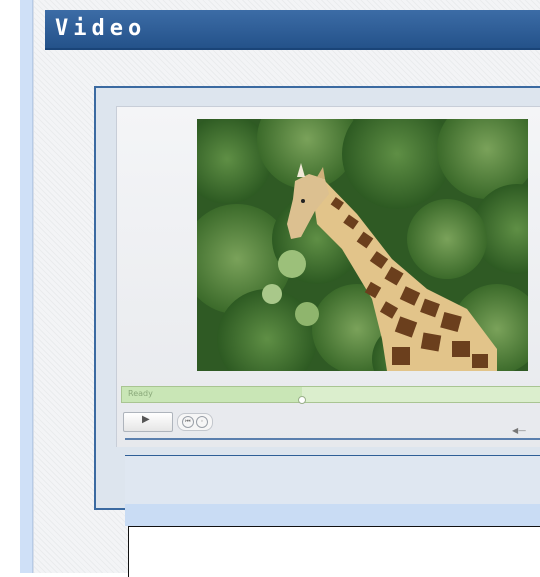 The image size is (540, 577). Describe the element at coordinates (332, 515) in the screenshot. I see `lower-strip` at that location.